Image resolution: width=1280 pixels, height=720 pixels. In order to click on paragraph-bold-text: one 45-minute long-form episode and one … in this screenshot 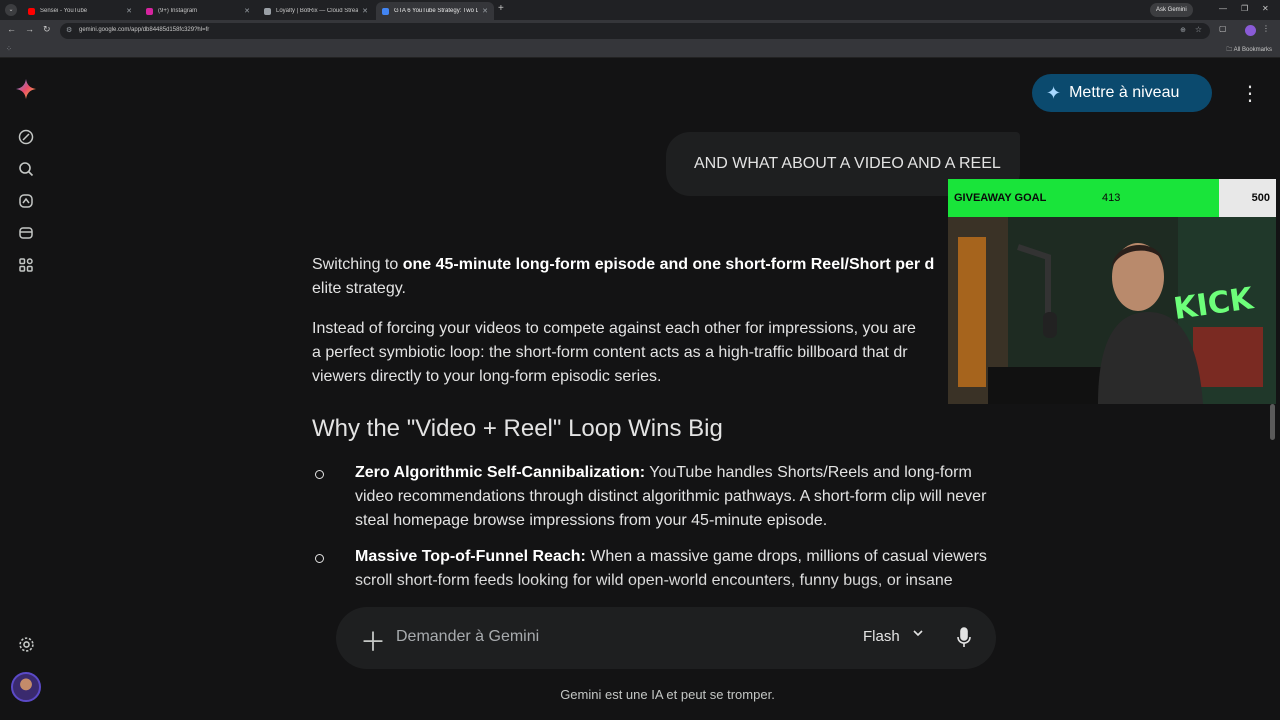, I will do `click(668, 264)`.